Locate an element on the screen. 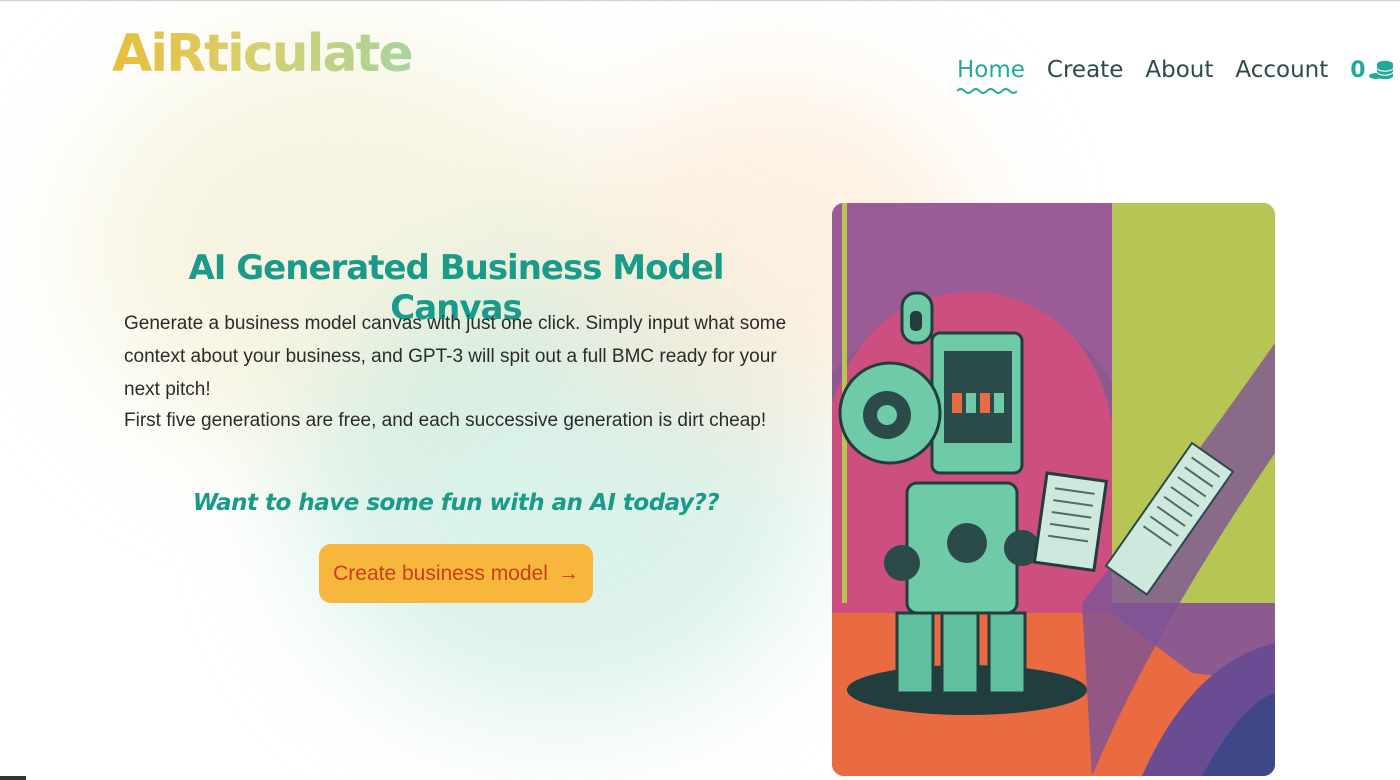  coins-icon is located at coordinates (1381, 70).